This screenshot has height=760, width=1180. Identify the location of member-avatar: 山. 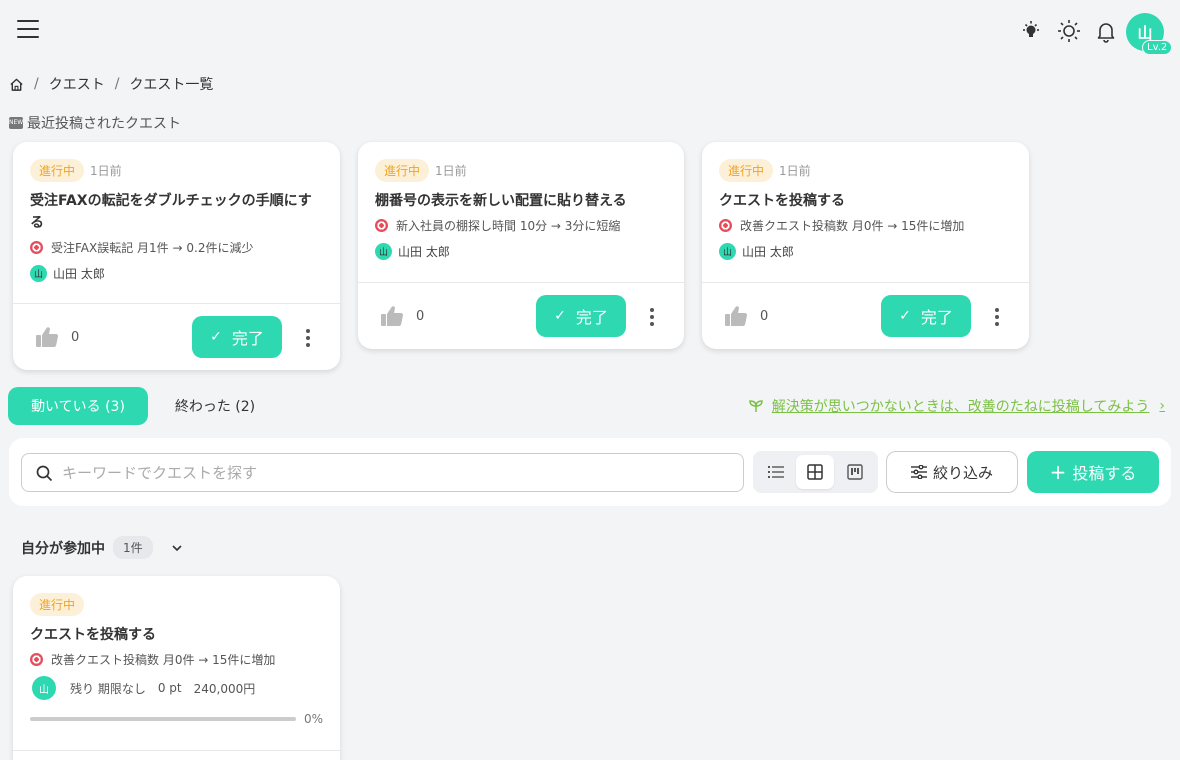
(44, 688).